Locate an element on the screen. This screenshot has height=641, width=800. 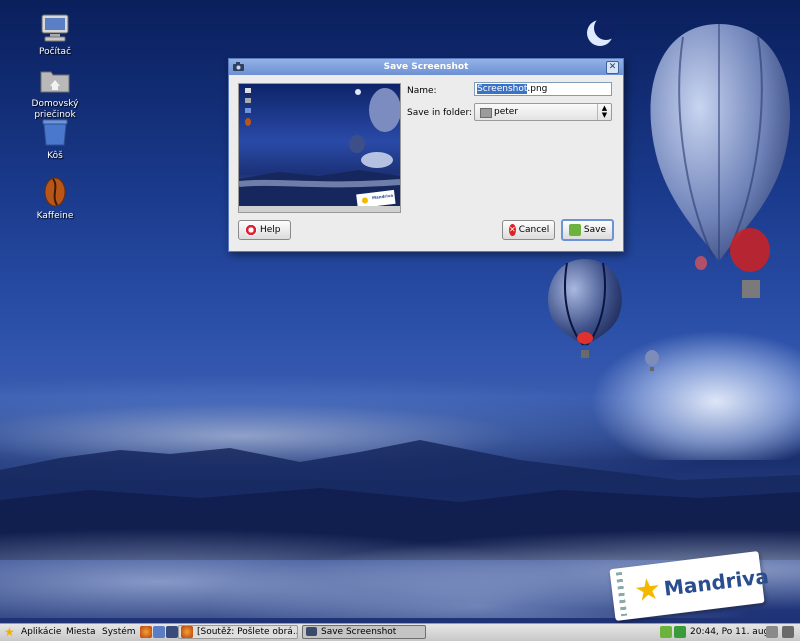
trash-icon is located at coordinates (55, 132).